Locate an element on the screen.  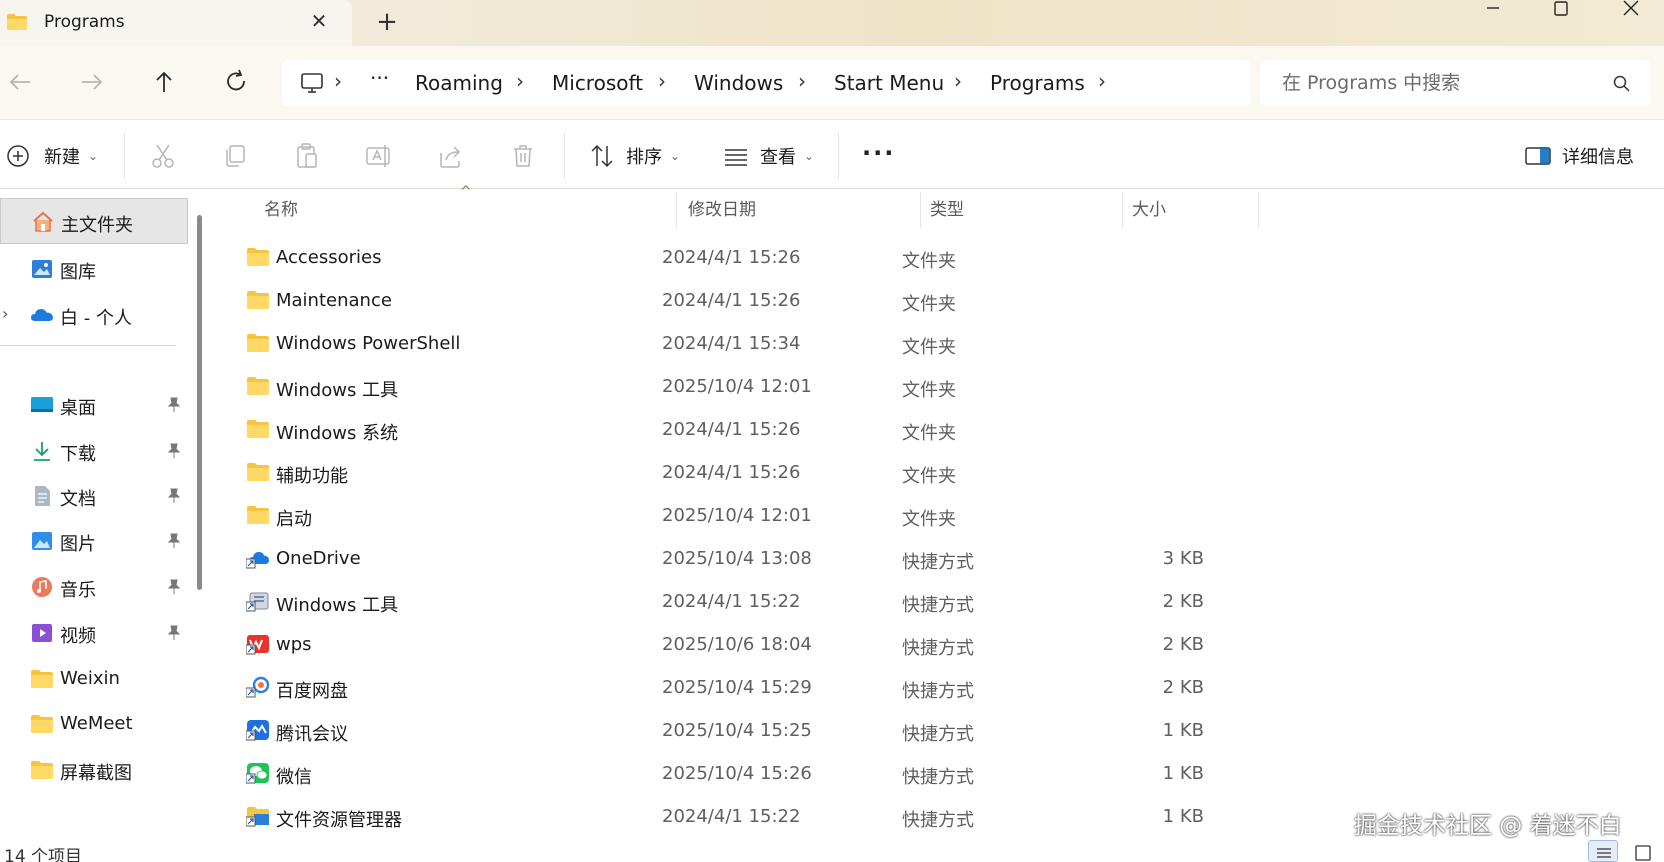
list-item: 文件资源管理器 2024/4/1 15:22 快捷方式 1 KB is located at coordinates (854, 816).